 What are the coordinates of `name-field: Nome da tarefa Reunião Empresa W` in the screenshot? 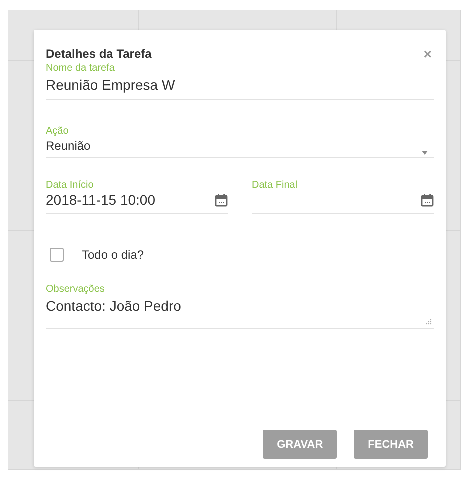 It's located at (240, 81).